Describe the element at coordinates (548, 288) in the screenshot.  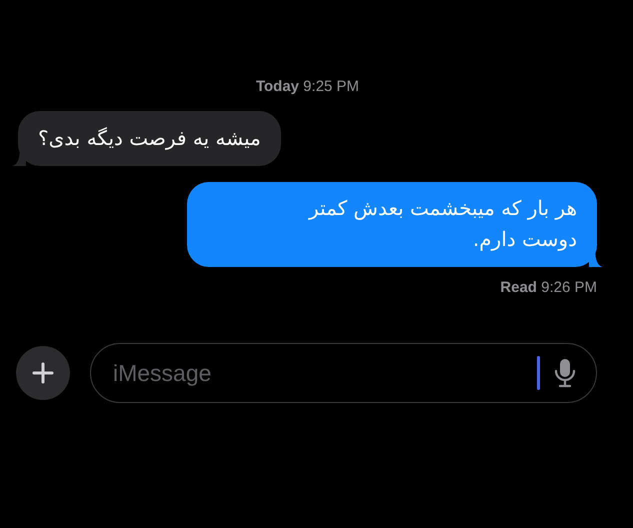
I see `read-receipt: Read 9:26 PM` at that location.